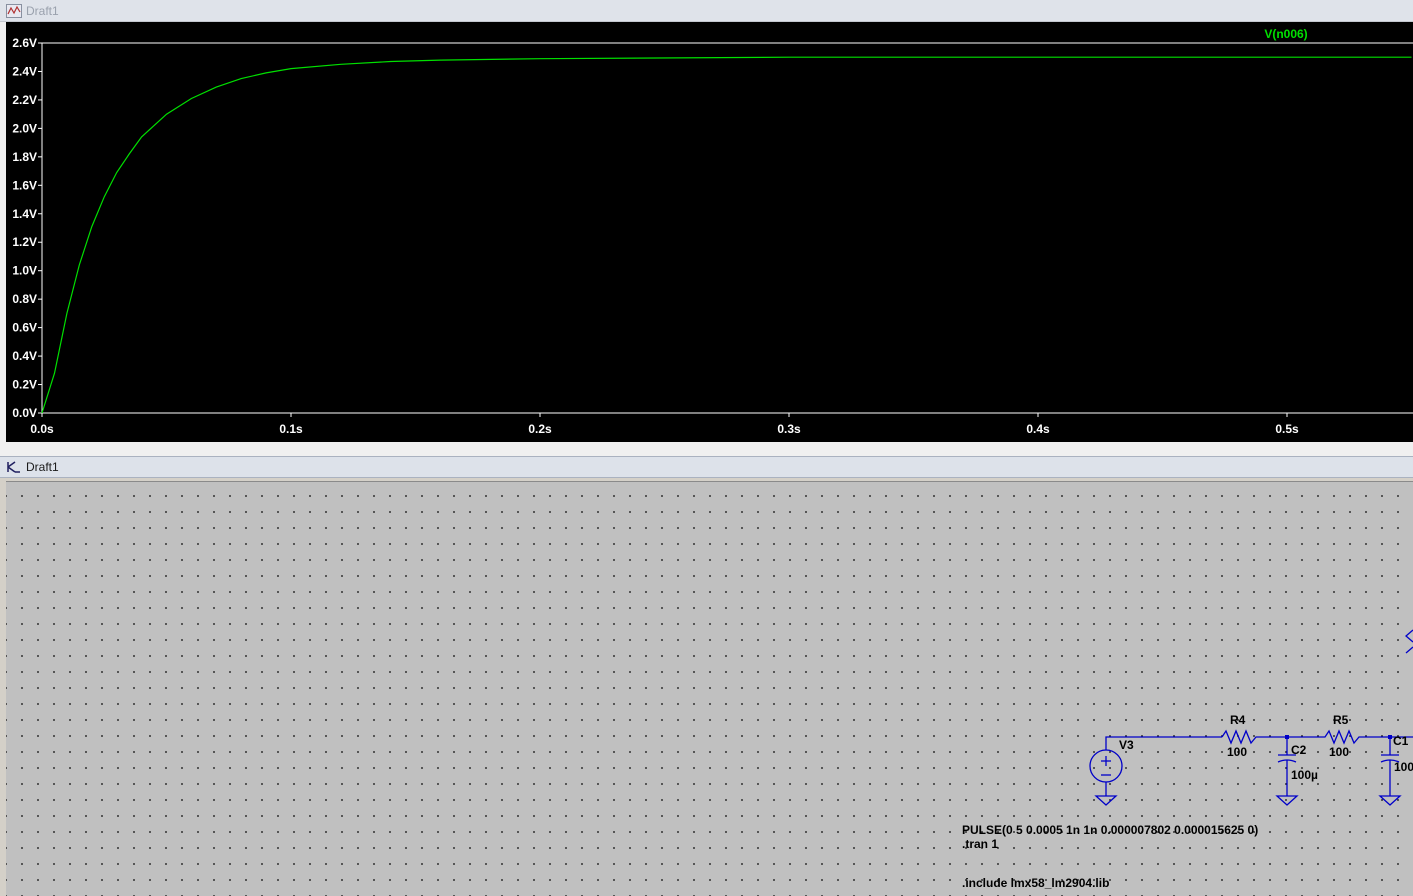 This screenshot has width=1413, height=896. I want to click on label-c1: C1, so click(1401, 741).